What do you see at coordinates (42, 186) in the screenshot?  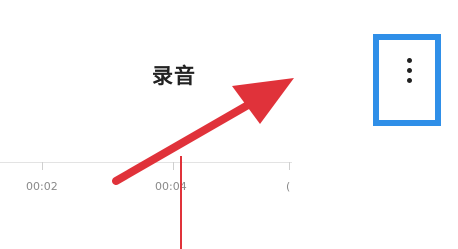 I see `timeline-label: 00:02` at bounding box center [42, 186].